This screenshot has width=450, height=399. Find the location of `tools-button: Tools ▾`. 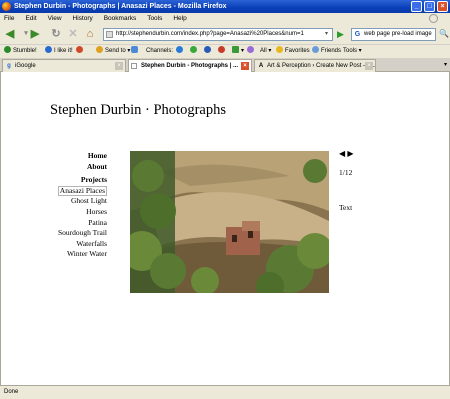

tools-button: Tools ▾ is located at coordinates (352, 51).